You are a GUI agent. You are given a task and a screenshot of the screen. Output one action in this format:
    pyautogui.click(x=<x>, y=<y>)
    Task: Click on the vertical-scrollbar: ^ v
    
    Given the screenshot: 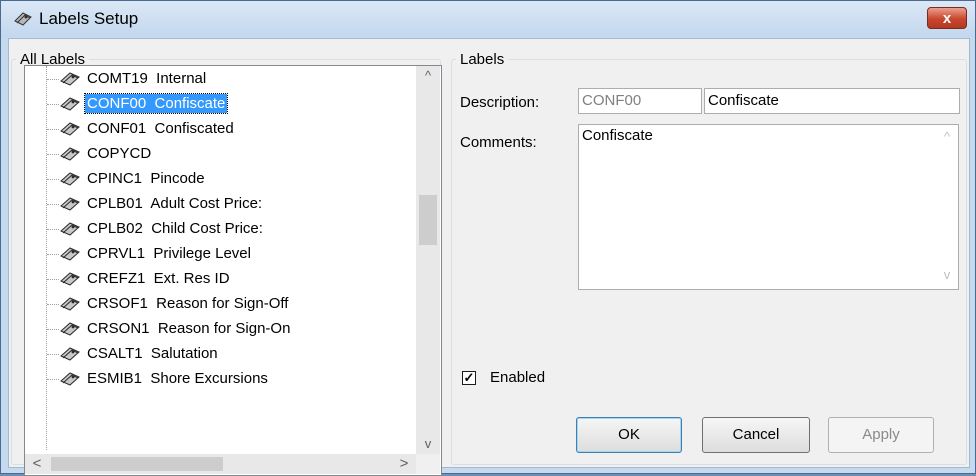 What is the action you would take?
    pyautogui.click(x=428, y=260)
    